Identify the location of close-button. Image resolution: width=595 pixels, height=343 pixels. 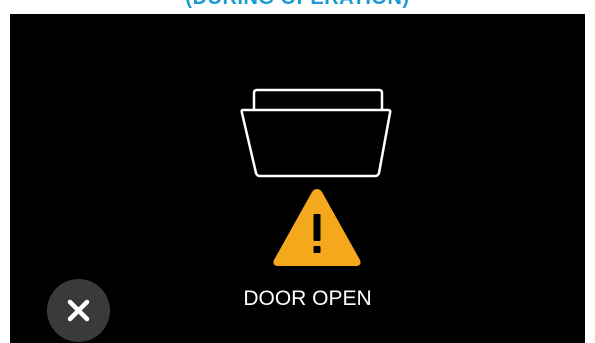
(78, 310).